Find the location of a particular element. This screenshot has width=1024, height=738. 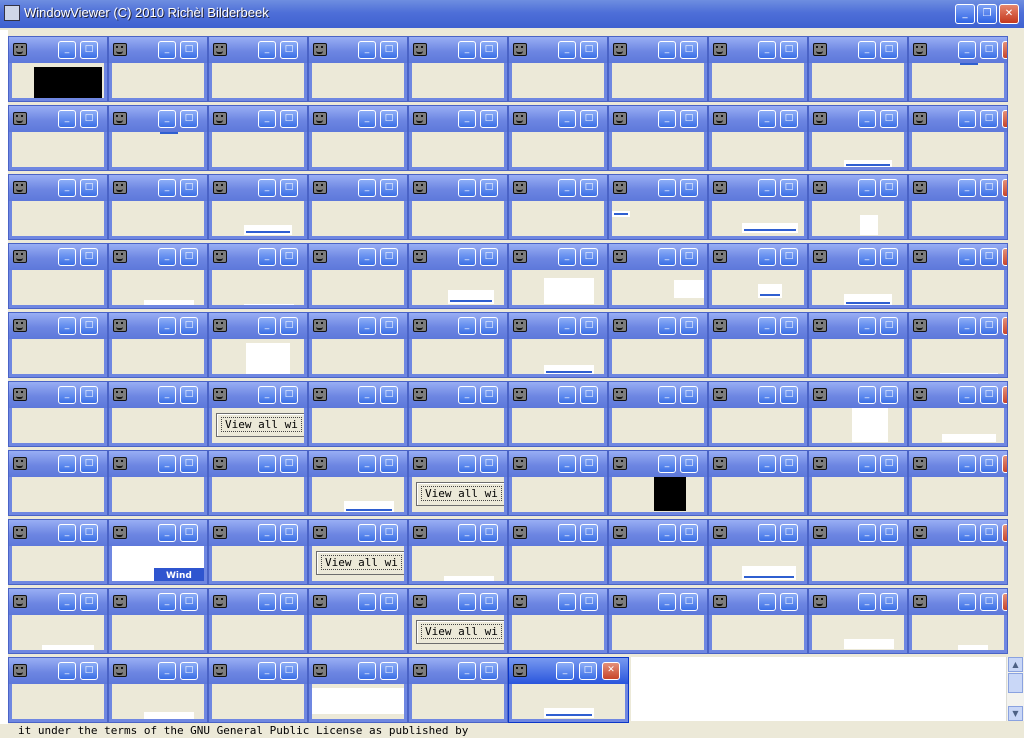

child-window: _ □ View all wi is located at coordinates (458, 621).